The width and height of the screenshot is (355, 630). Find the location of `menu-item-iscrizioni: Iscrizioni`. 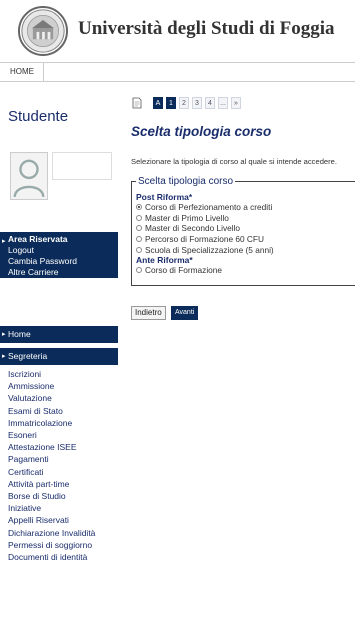

menu-item-iscrizioni: Iscrizioni is located at coordinates (65, 374).